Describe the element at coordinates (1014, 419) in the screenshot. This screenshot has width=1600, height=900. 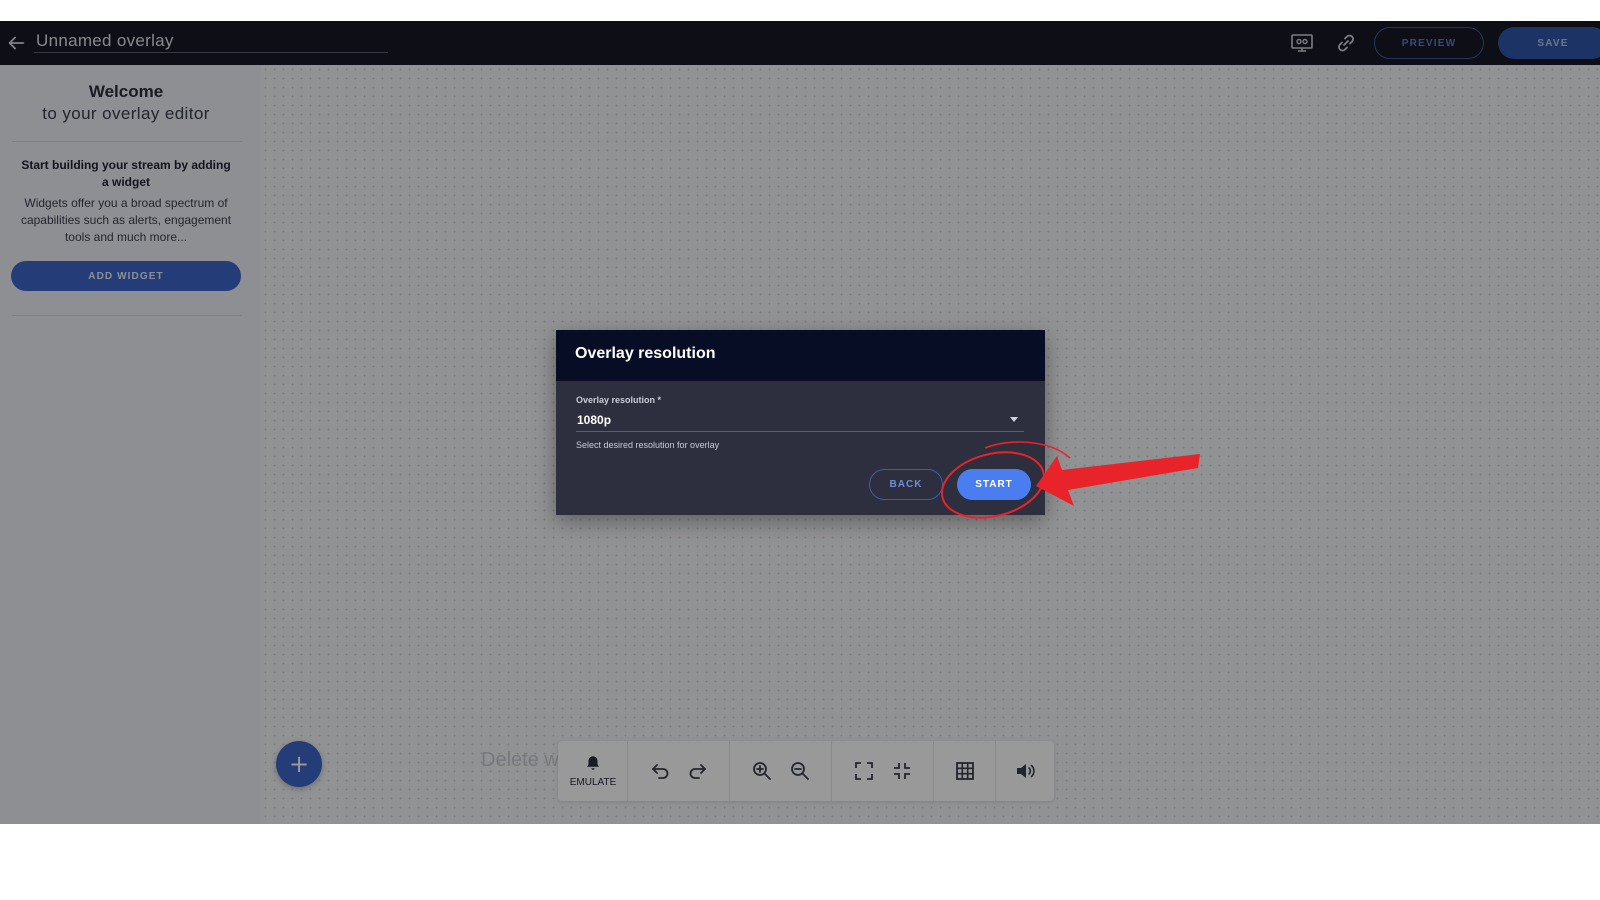
I see `chevron-down-icon` at that location.